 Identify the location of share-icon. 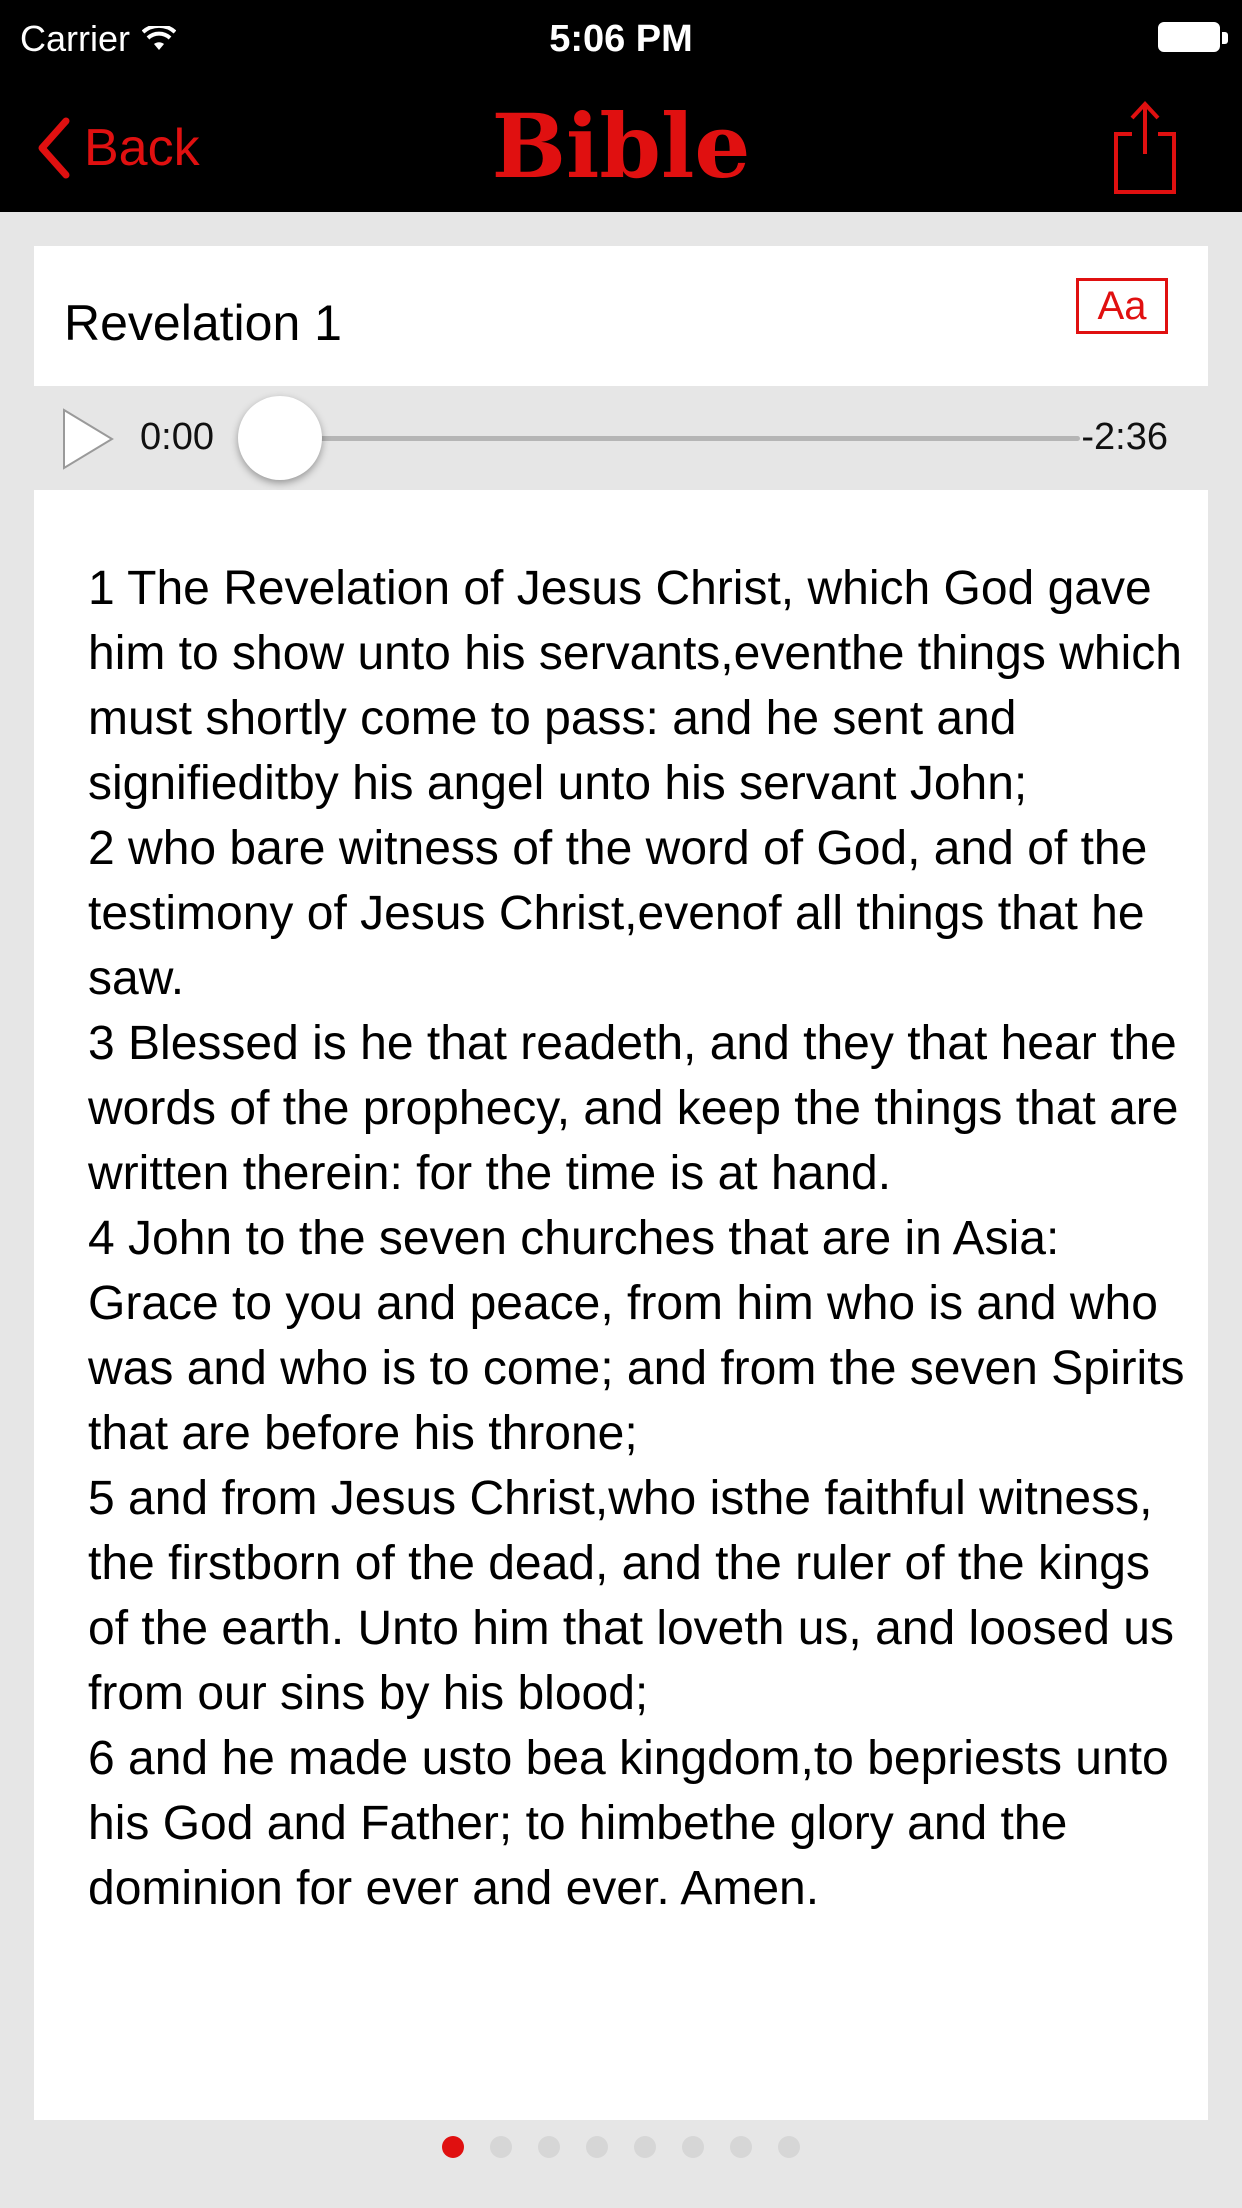
(1145, 147).